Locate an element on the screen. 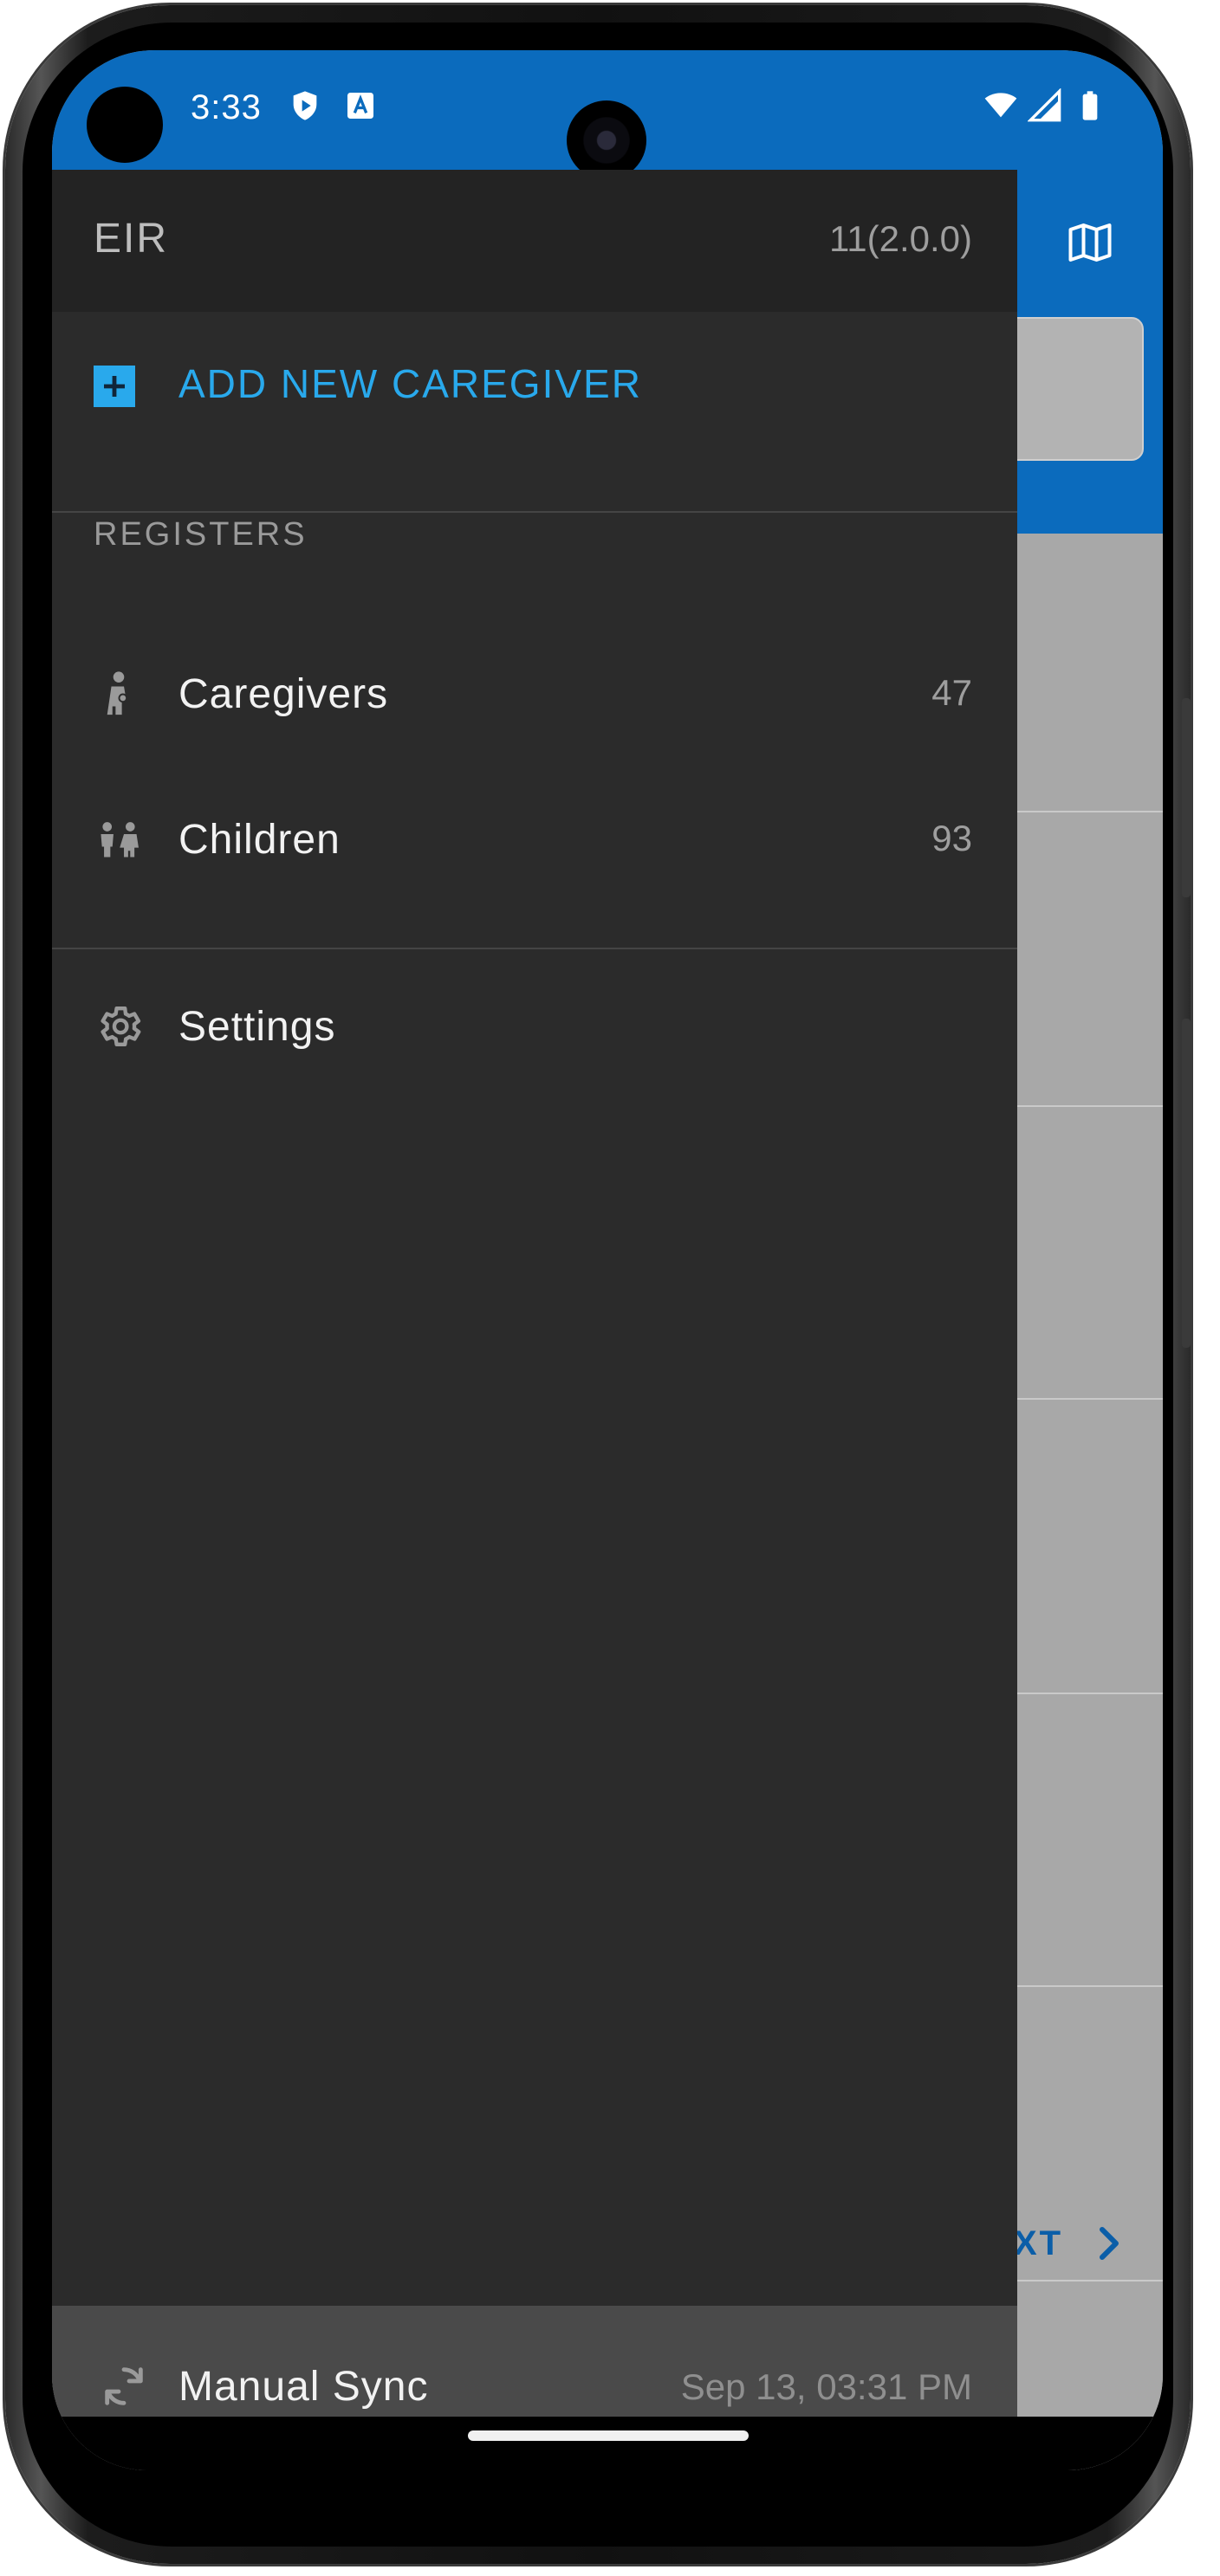  app-version: 11(2.0.0) is located at coordinates (901, 238).